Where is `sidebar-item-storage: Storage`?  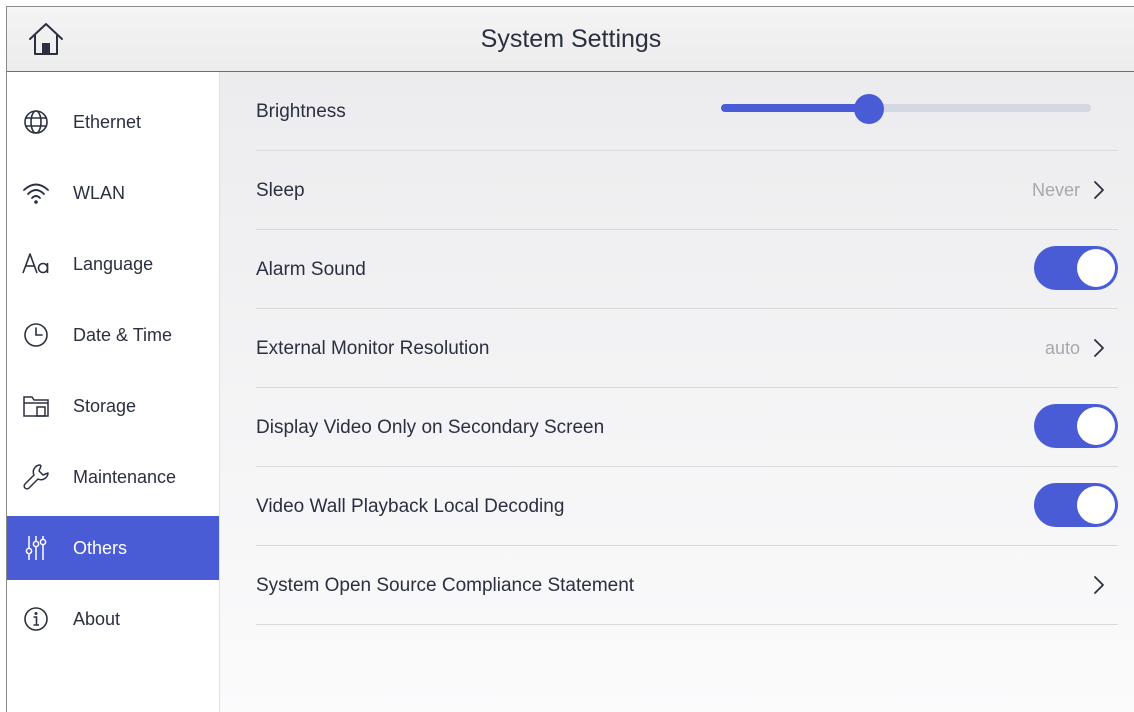 sidebar-item-storage: Storage is located at coordinates (113, 406).